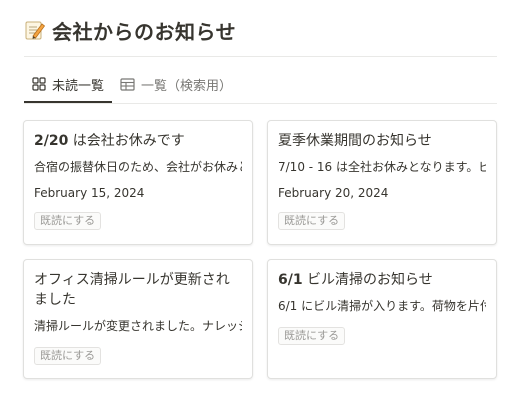  I want to click on card-body-preview: 7/10 - 16 は全社お休みとなります。ビル, so click(382, 167).